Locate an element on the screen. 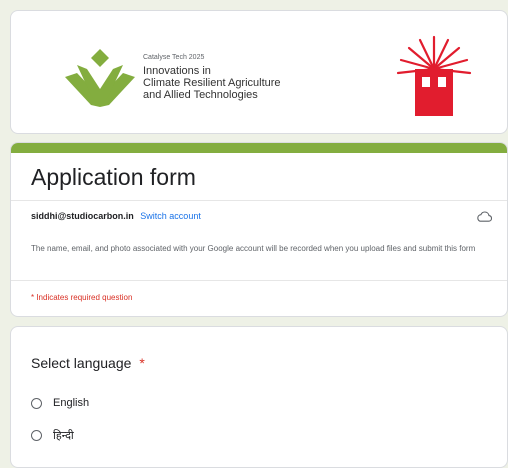 This screenshot has width=508, height=468. banner-eyebrow: Catalyse Tech 2025 is located at coordinates (174, 57).